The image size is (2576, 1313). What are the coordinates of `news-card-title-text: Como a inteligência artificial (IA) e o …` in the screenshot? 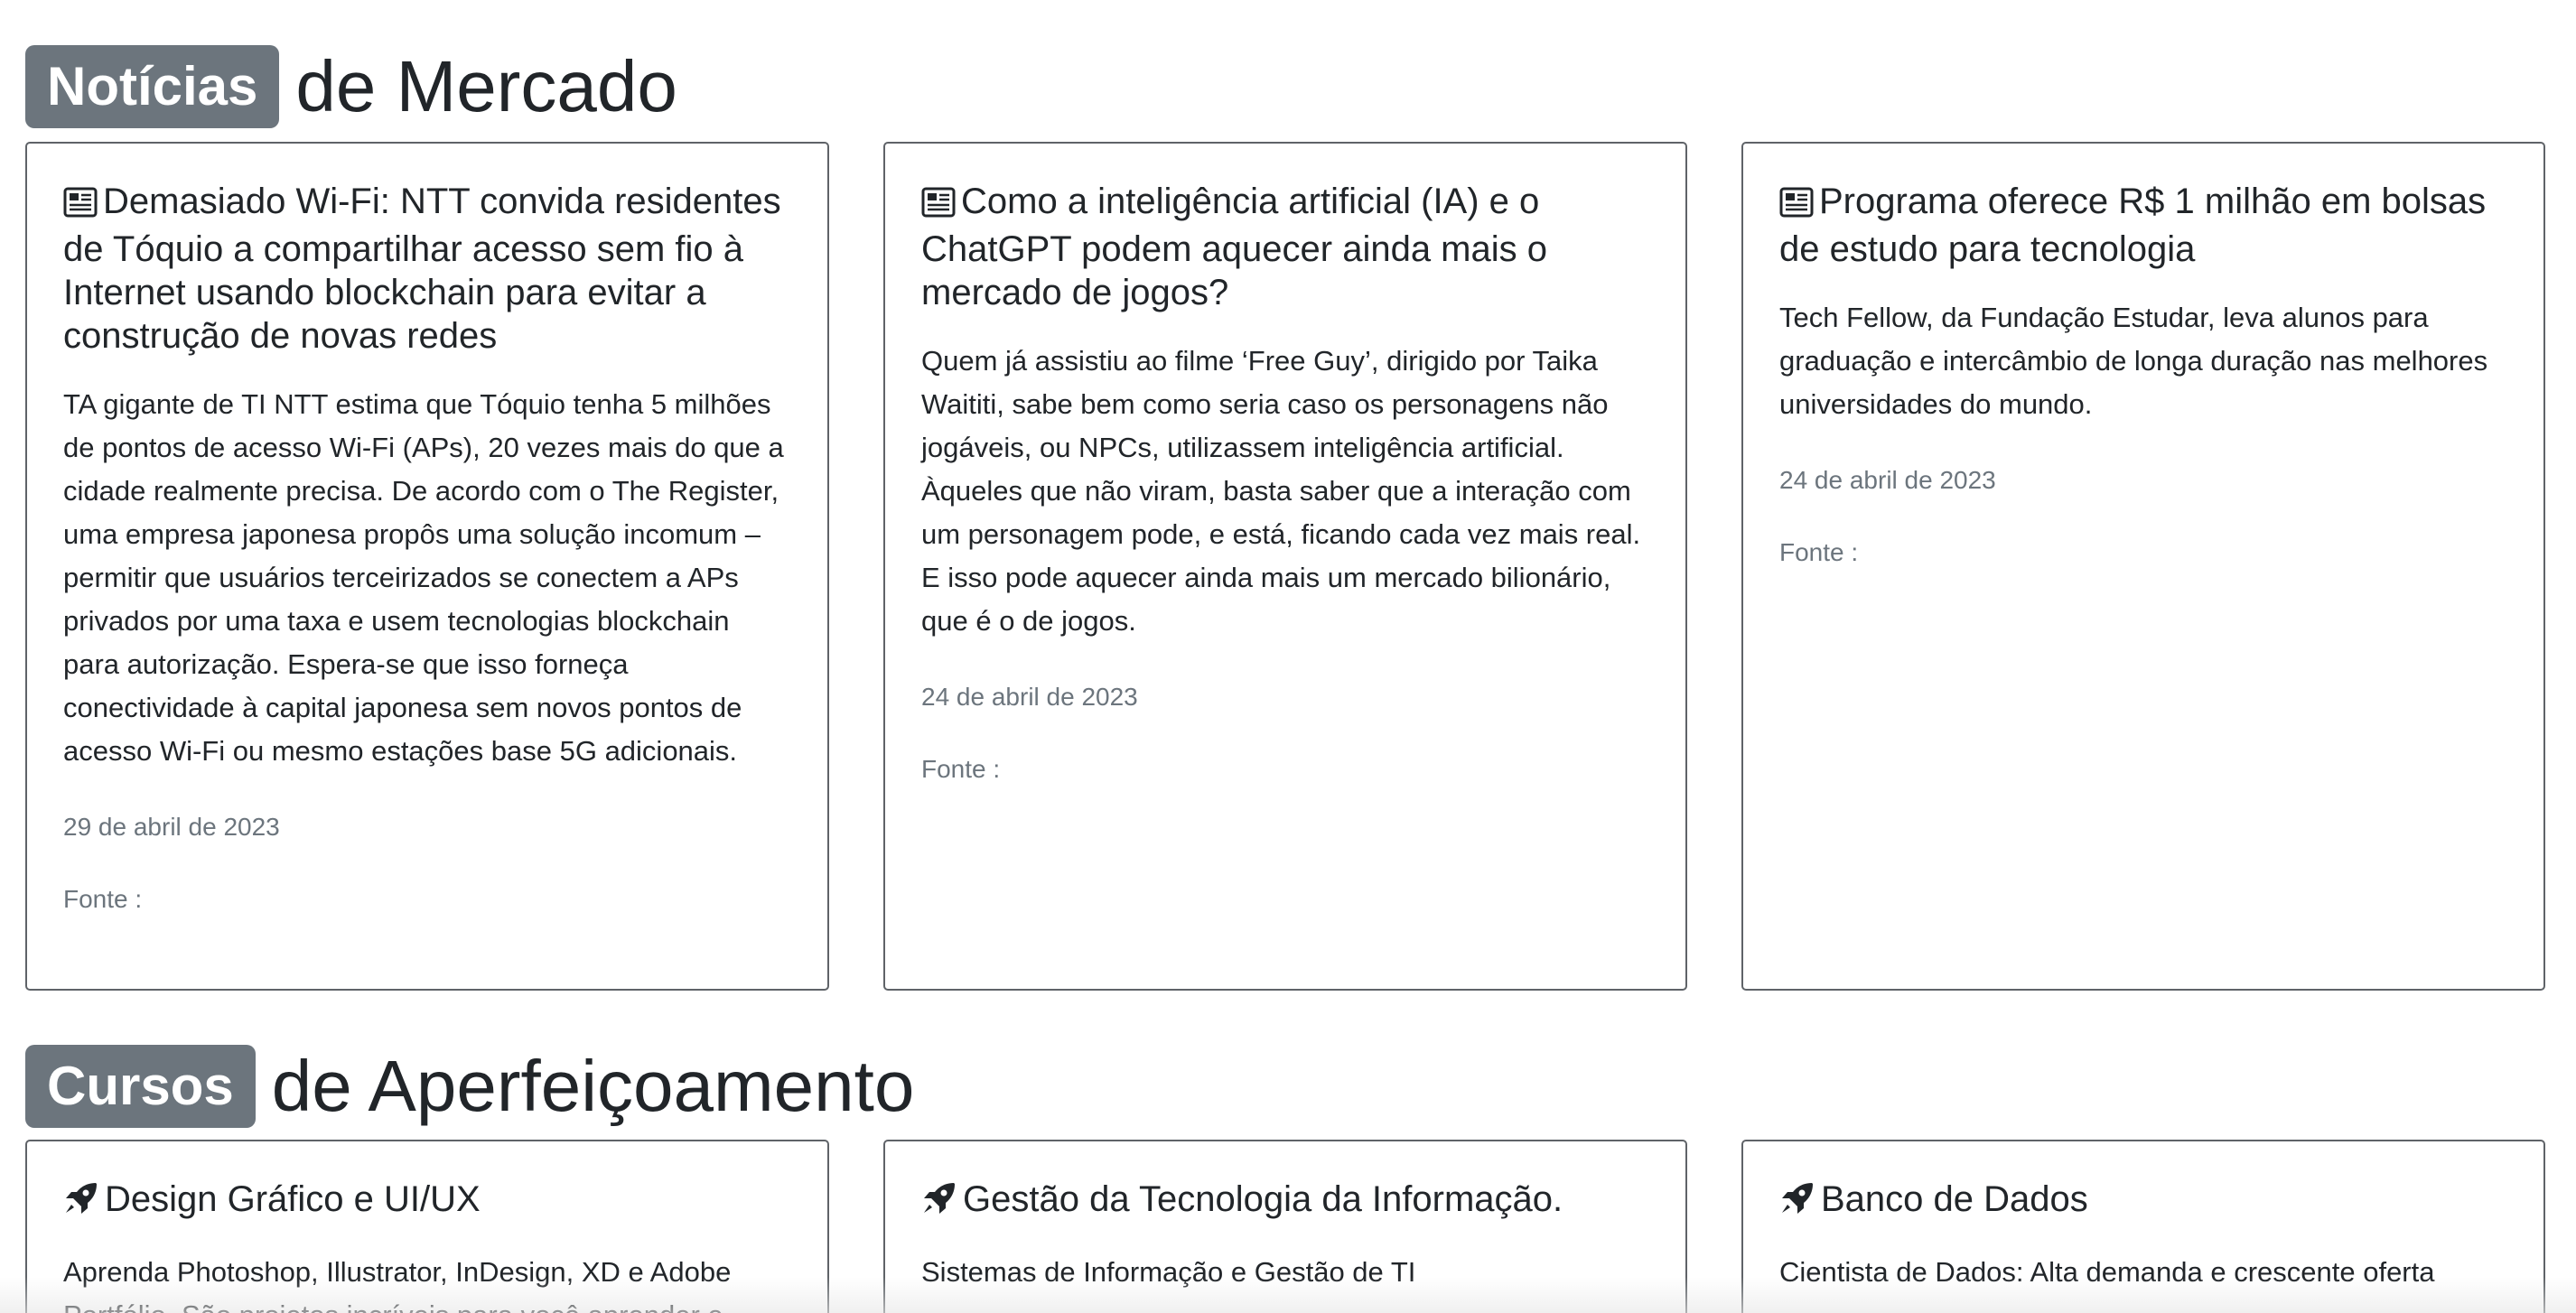 It's located at (1234, 247).